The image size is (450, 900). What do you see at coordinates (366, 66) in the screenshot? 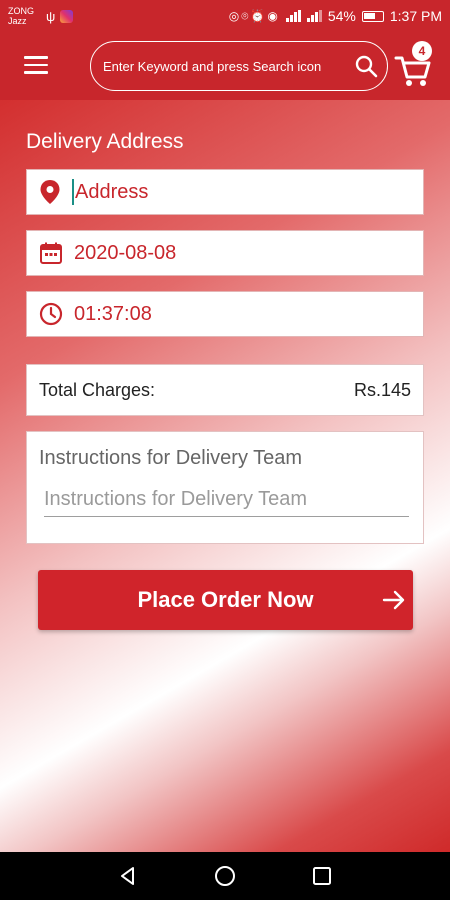
I see `search-icon` at bounding box center [366, 66].